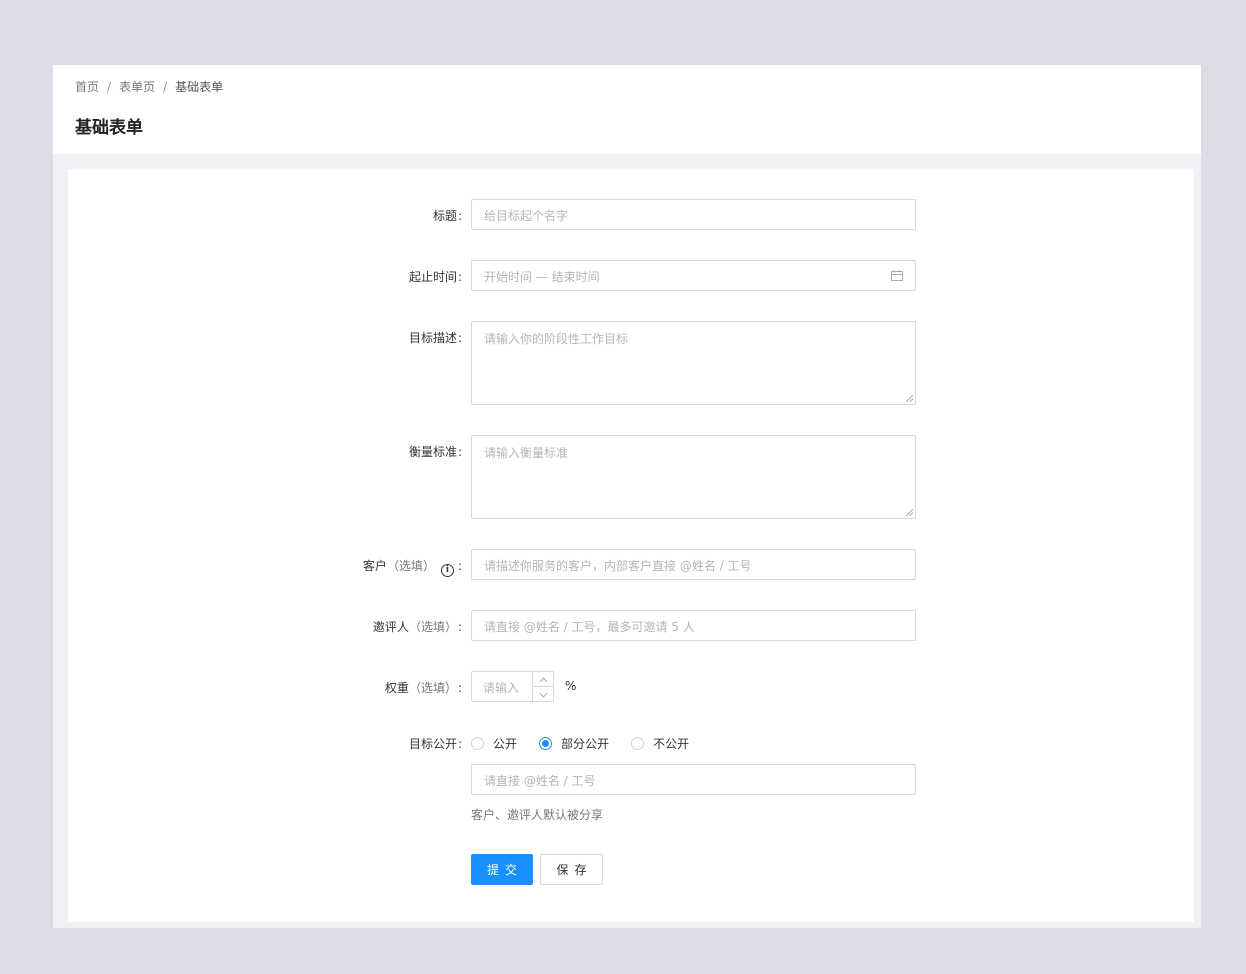  What do you see at coordinates (693, 275) in the screenshot?
I see `date-range-picker: 开始时间 — 结束时间` at bounding box center [693, 275].